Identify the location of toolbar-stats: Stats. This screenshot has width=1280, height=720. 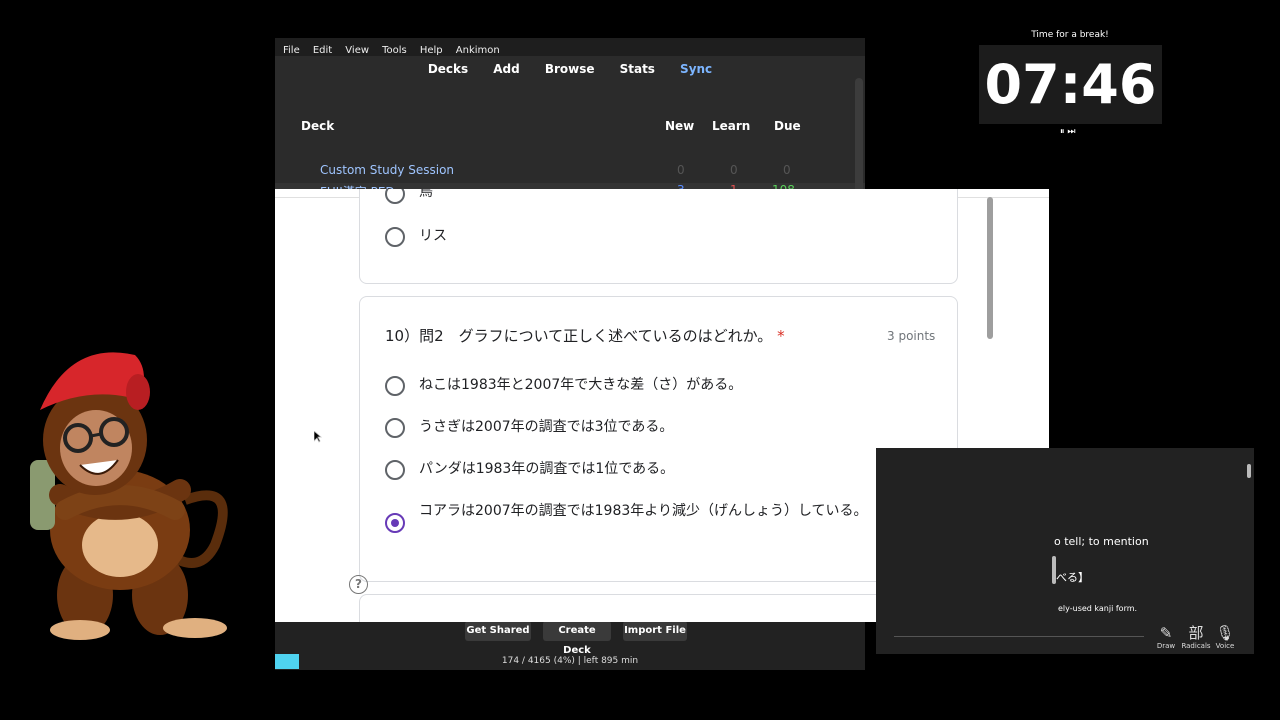
(637, 69).